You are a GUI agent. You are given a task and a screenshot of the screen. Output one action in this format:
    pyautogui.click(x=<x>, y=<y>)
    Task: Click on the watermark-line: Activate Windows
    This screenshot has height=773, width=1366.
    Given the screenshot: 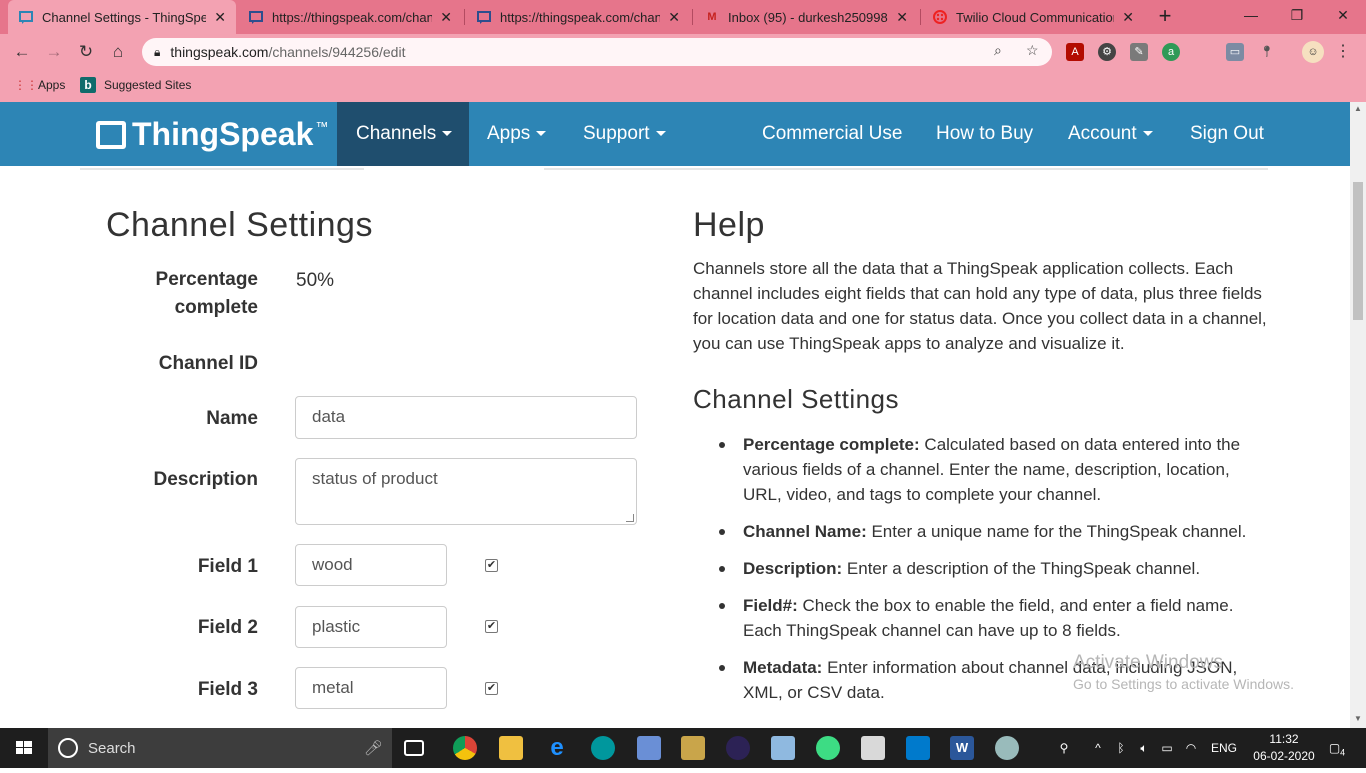 What is the action you would take?
    pyautogui.click(x=1148, y=662)
    